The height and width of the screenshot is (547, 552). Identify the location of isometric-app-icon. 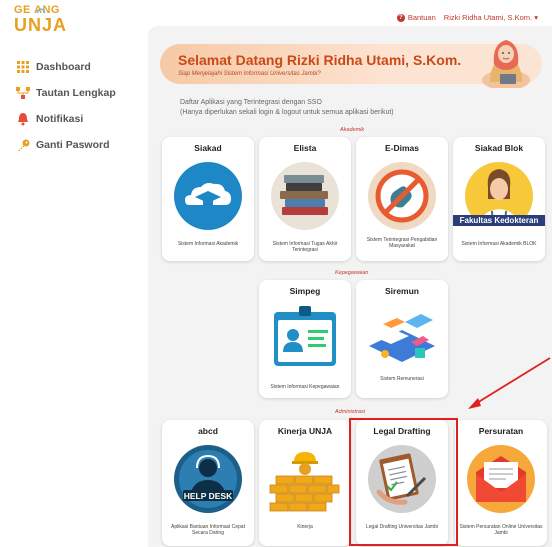
(402, 338).